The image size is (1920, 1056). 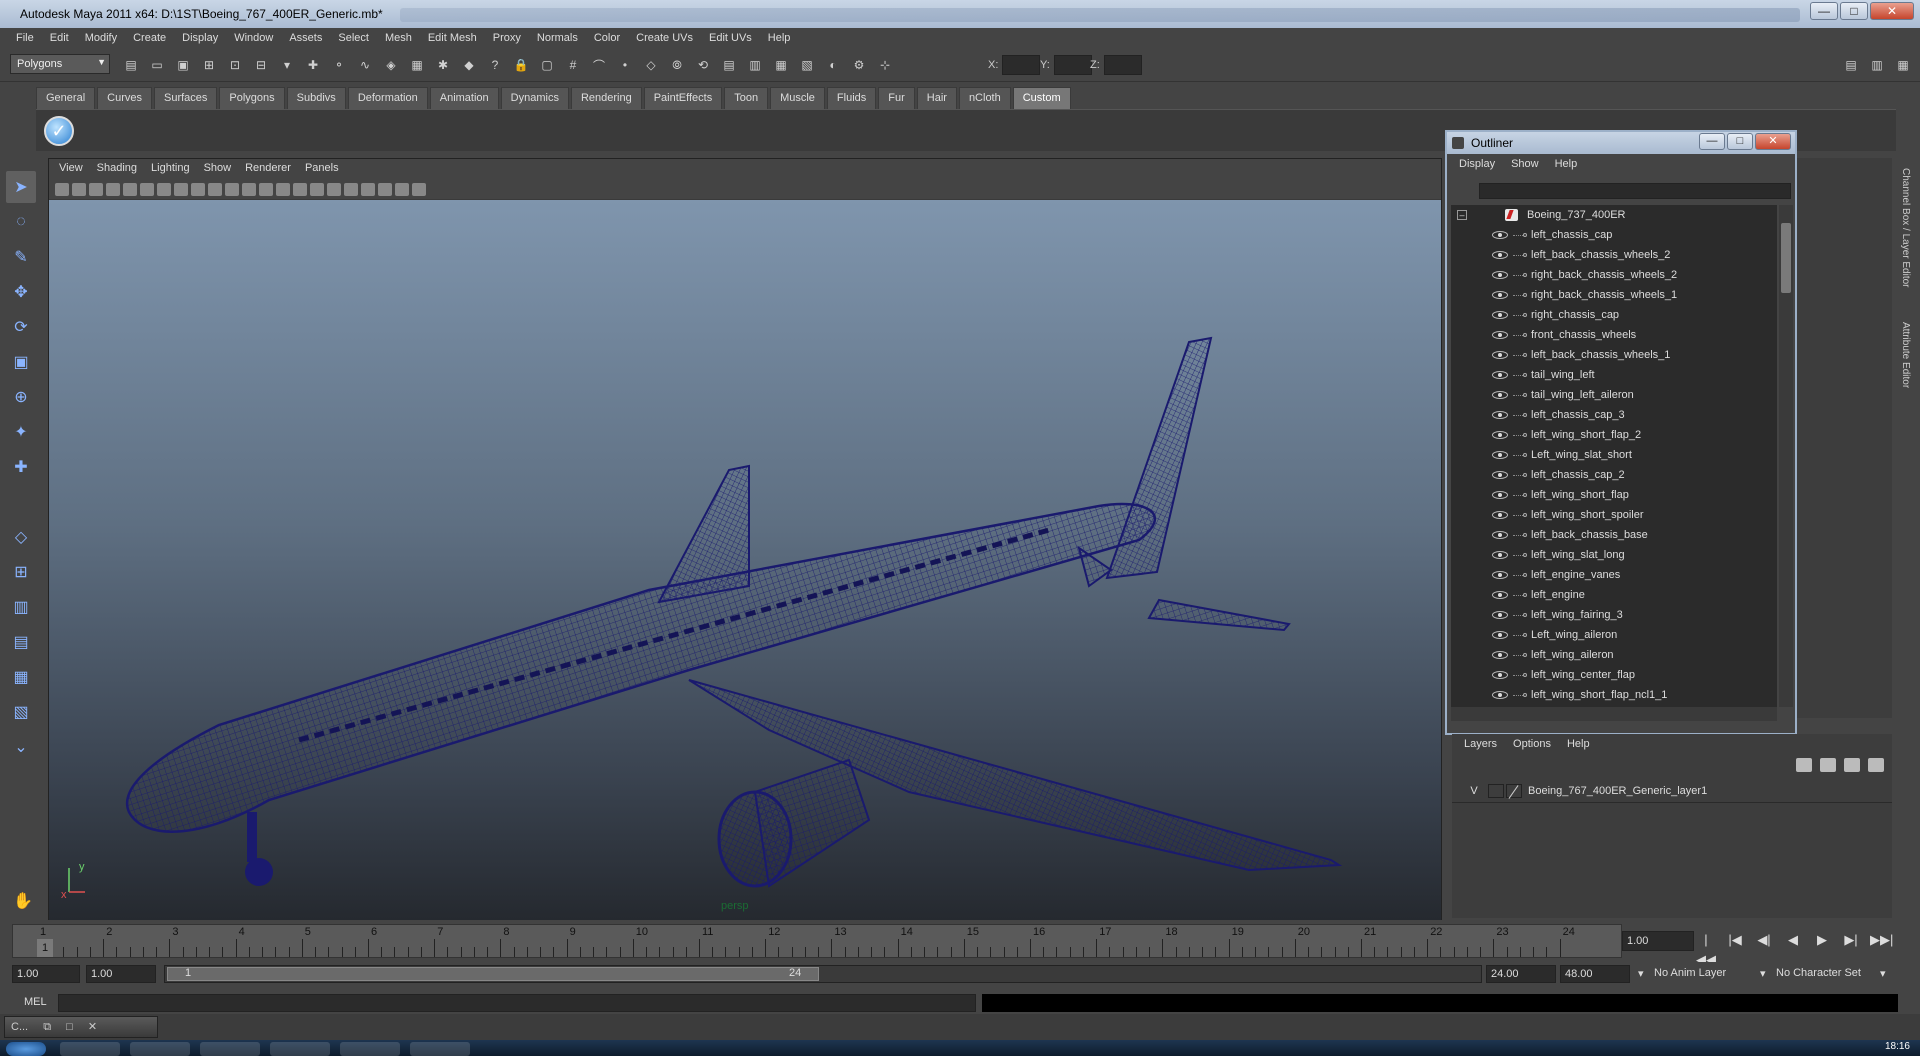 What do you see at coordinates (1822, 974) in the screenshot?
I see `character-set-dropdown: No Character Set` at bounding box center [1822, 974].